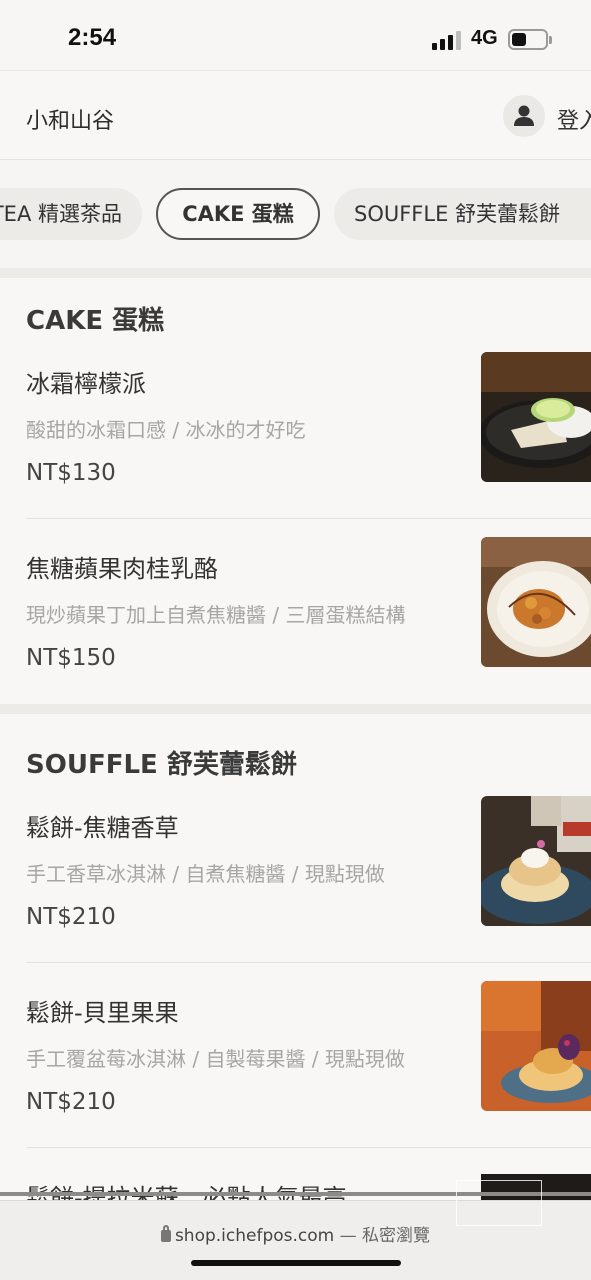 The height and width of the screenshot is (1280, 591). Describe the element at coordinates (165, 1233) in the screenshot. I see `lock-icon` at that location.